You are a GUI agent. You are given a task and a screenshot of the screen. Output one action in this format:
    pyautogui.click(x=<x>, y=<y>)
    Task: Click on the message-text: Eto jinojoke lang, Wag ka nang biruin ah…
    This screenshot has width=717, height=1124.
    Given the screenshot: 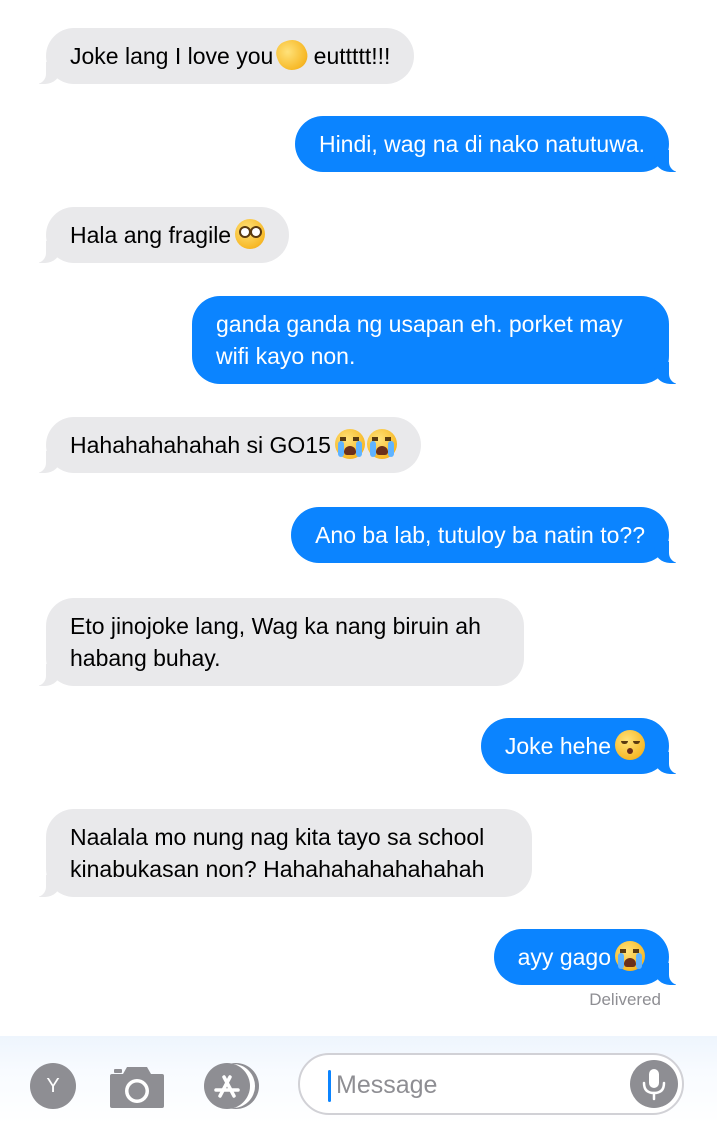 What is the action you would take?
    pyautogui.click(x=275, y=642)
    